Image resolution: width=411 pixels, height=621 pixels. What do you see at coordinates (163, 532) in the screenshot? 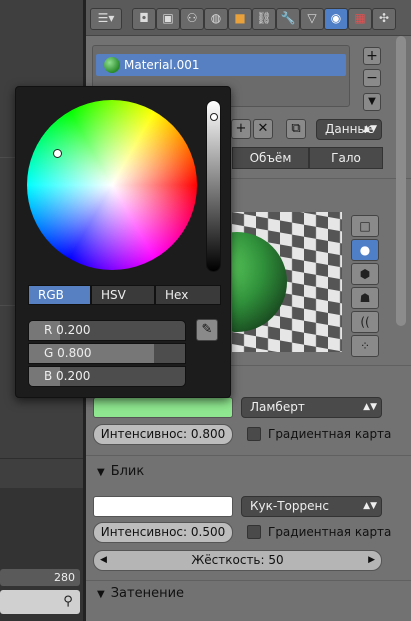
I see `specular-intensity-slider: Интенсивнос: 0.500` at bounding box center [163, 532].